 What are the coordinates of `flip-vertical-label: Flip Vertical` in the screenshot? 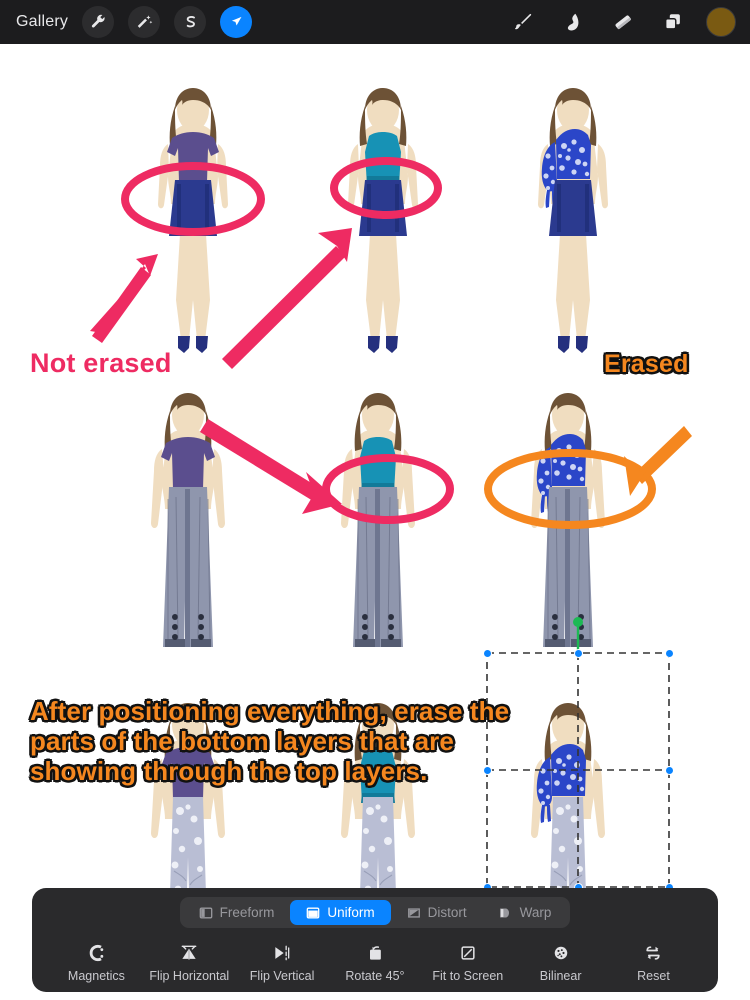 It's located at (282, 976).